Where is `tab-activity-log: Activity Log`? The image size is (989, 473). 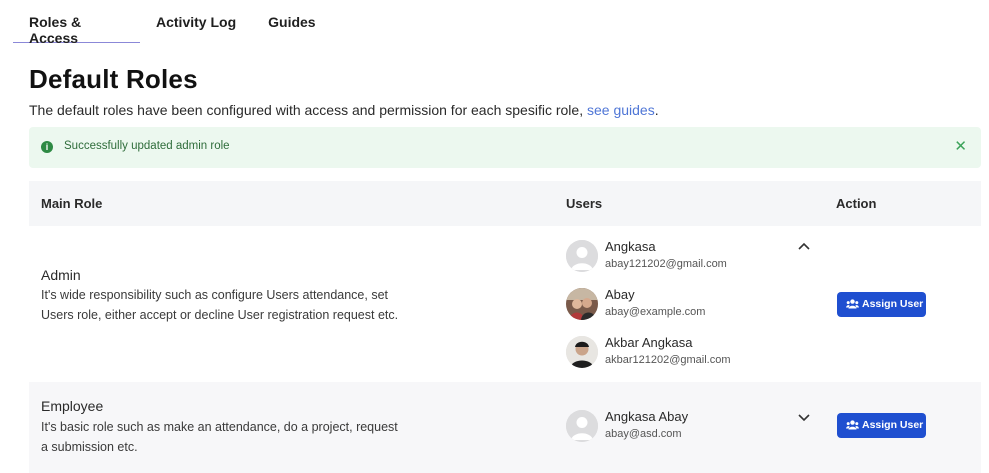 tab-activity-log: Activity Log is located at coordinates (196, 21).